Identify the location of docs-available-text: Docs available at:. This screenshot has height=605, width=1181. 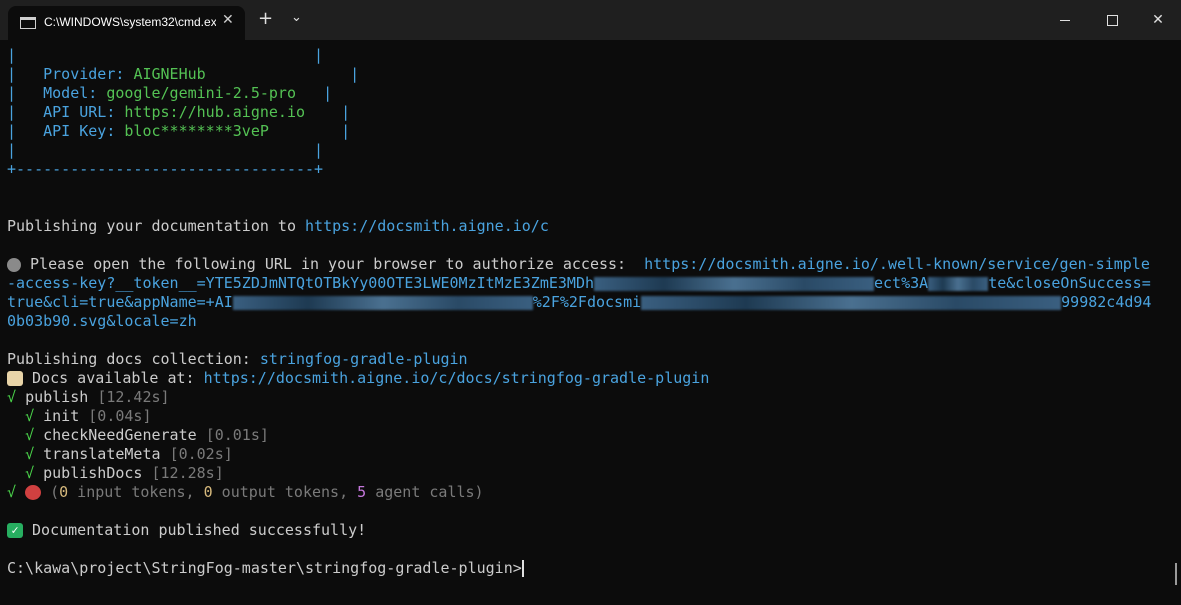
(113, 378).